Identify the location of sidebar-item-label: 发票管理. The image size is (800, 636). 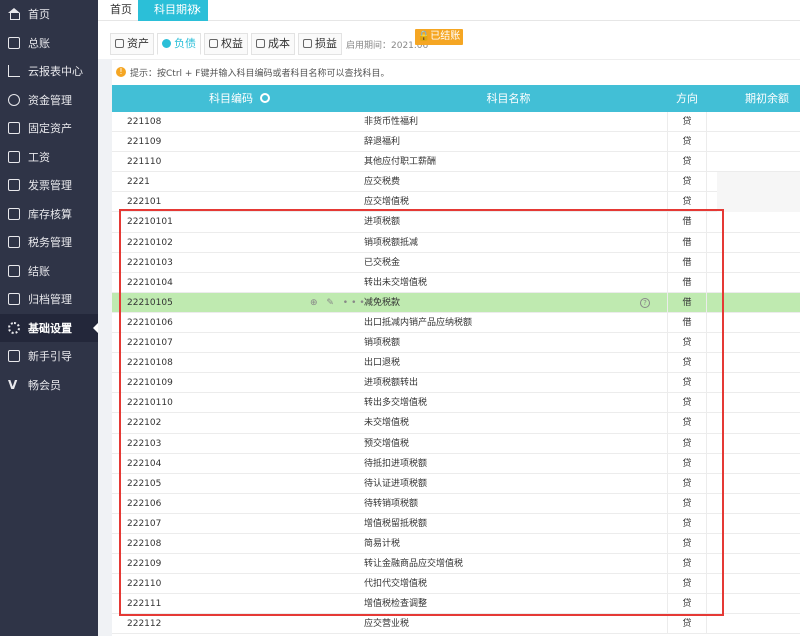
(50, 186).